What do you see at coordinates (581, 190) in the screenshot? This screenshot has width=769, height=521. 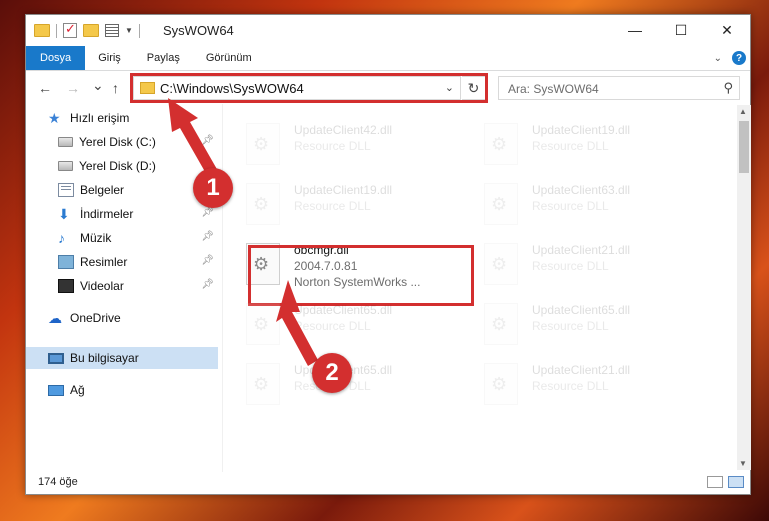 I see `file-name: UpdateClient63.dll` at bounding box center [581, 190].